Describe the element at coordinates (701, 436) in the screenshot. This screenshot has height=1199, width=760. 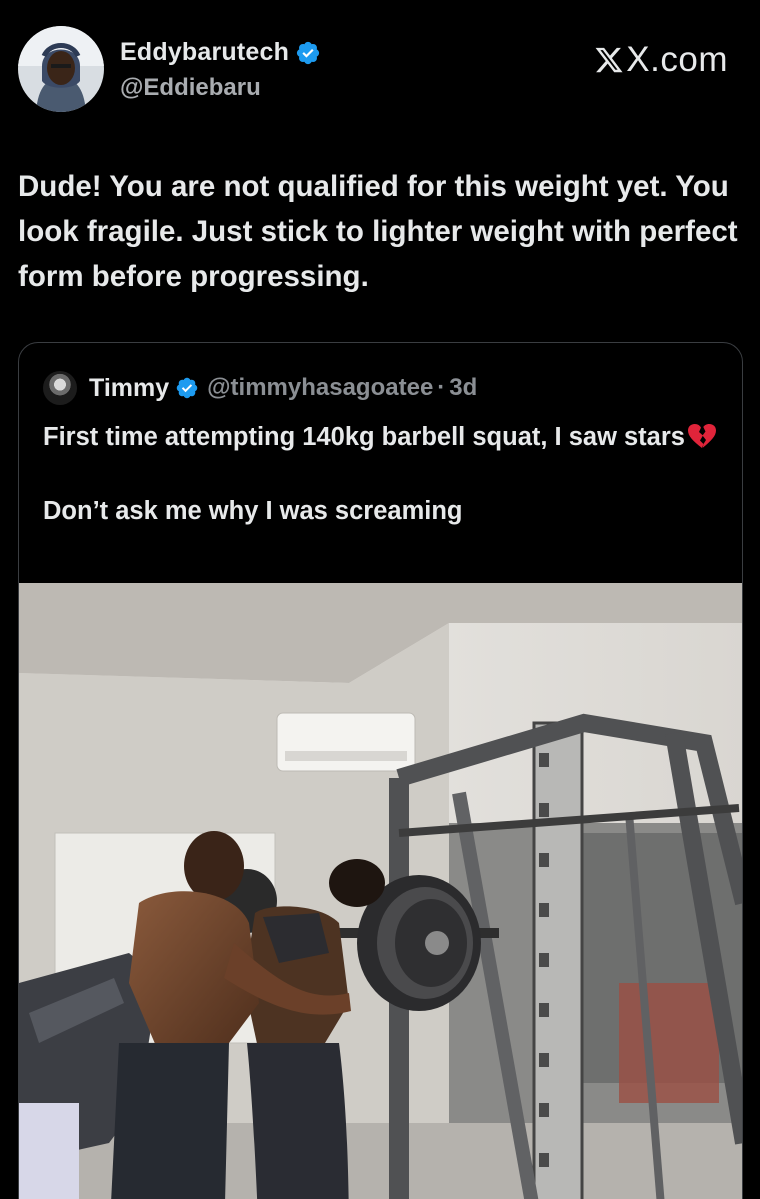
I see `broken-heart-emoji` at that location.